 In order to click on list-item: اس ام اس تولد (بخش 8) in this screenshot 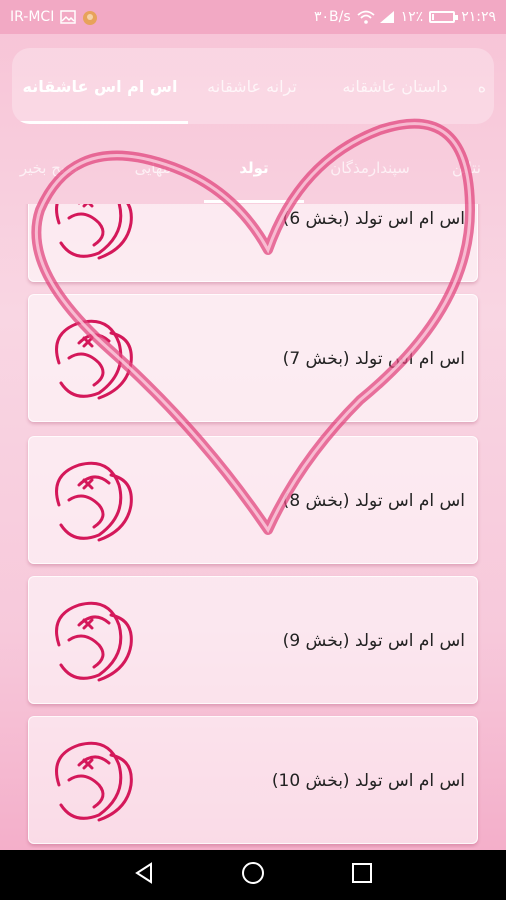, I will do `click(253, 500)`.